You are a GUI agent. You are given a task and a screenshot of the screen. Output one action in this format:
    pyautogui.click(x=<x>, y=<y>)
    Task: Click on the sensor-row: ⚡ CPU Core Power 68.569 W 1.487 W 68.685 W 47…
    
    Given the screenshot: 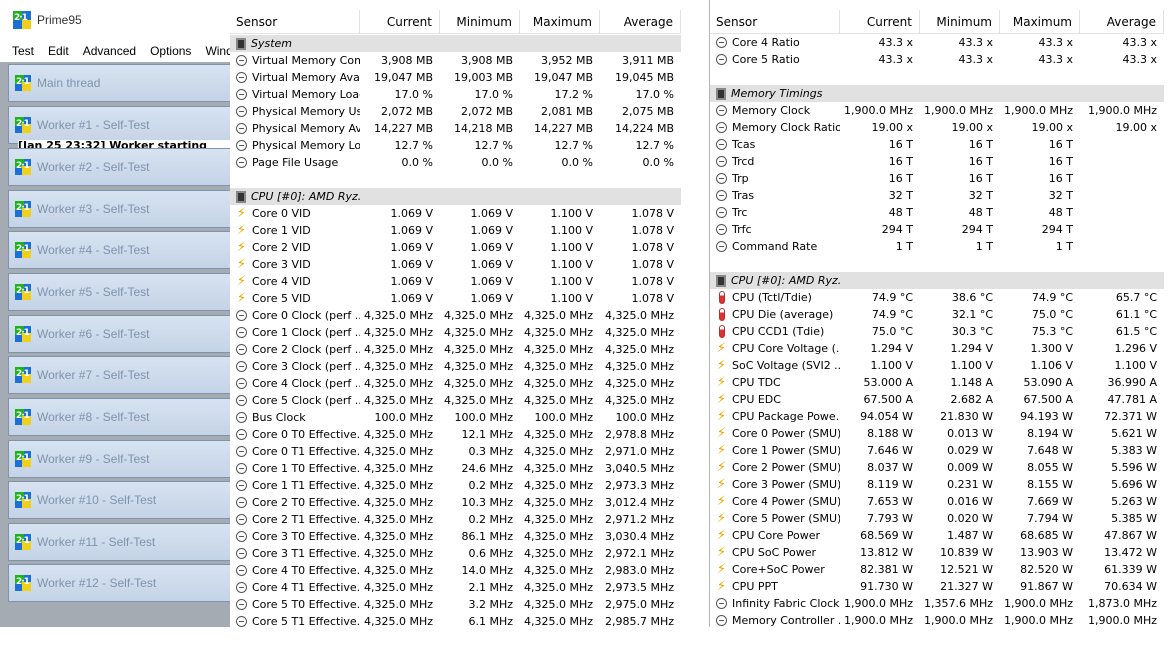 What is the action you would take?
    pyautogui.click(x=937, y=535)
    